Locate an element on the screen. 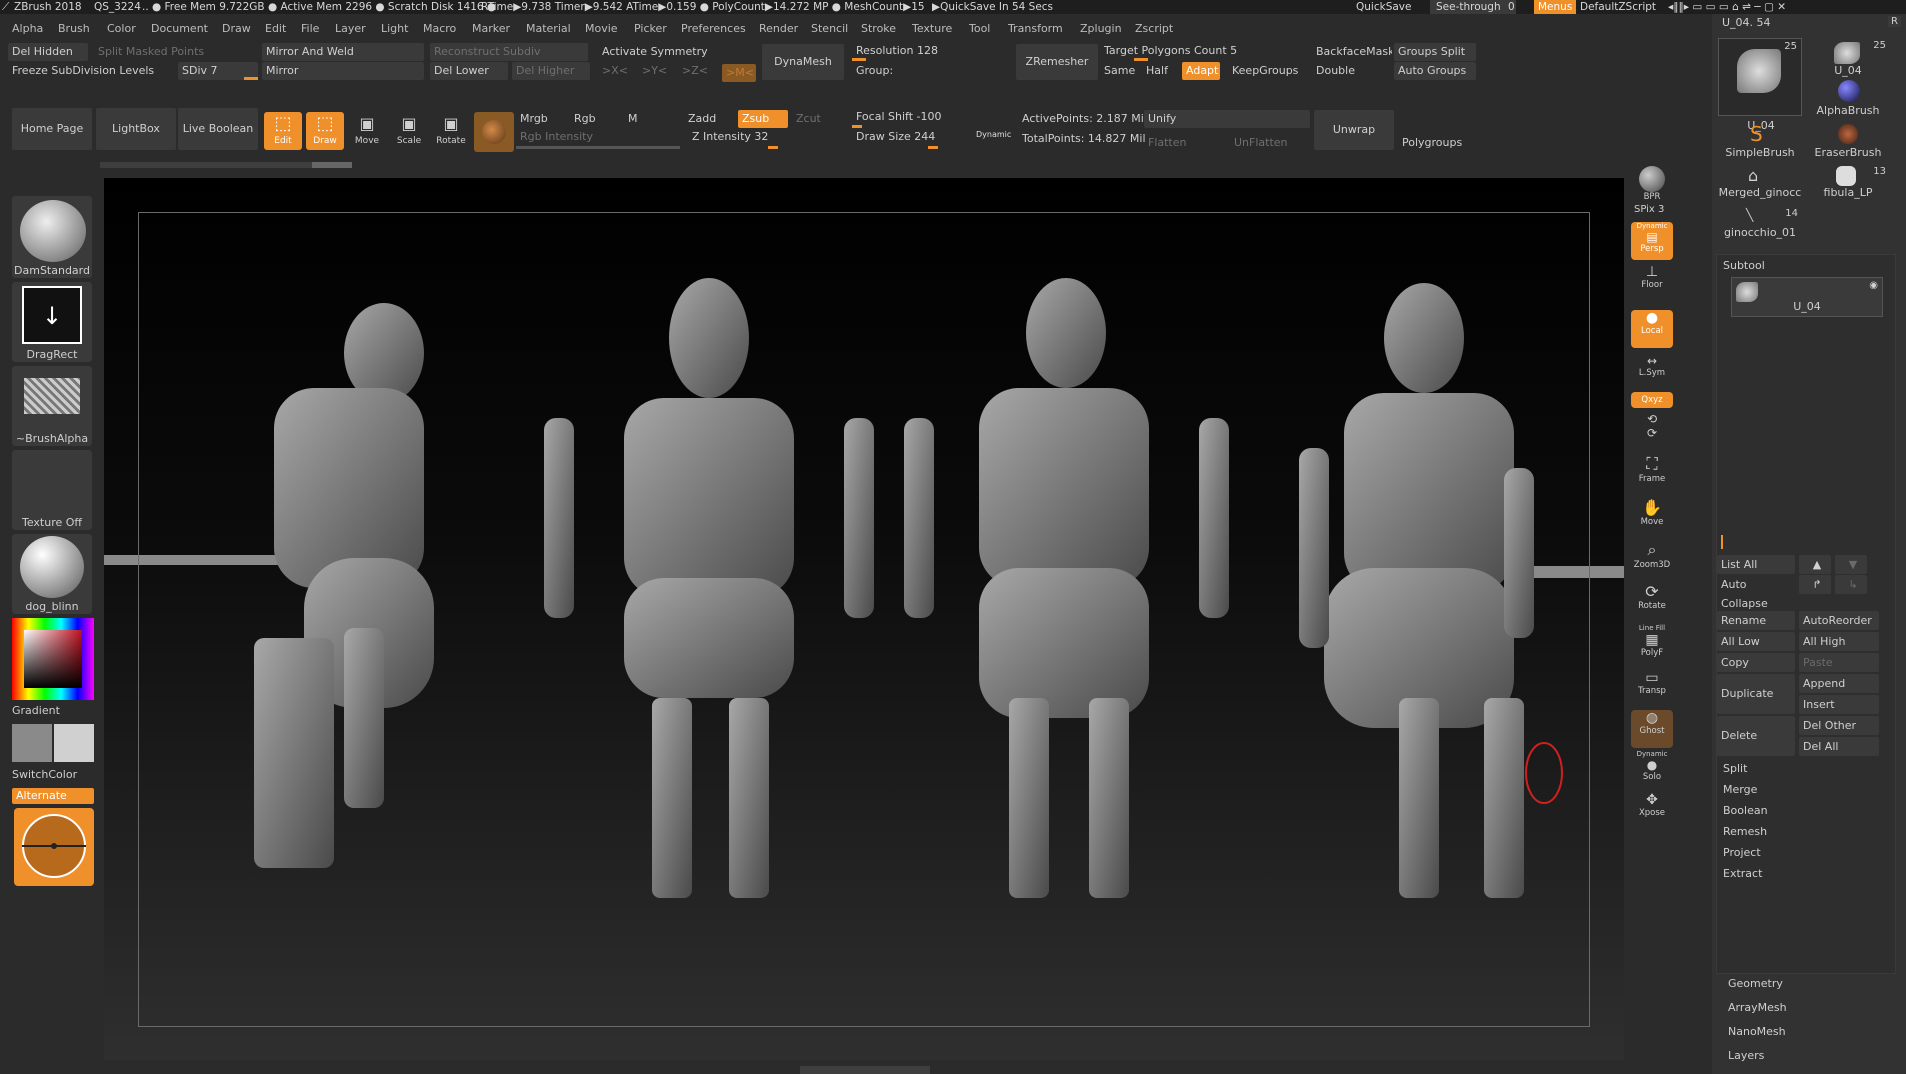 The height and width of the screenshot is (1074, 1906). same-button: Same is located at coordinates (1118, 71).